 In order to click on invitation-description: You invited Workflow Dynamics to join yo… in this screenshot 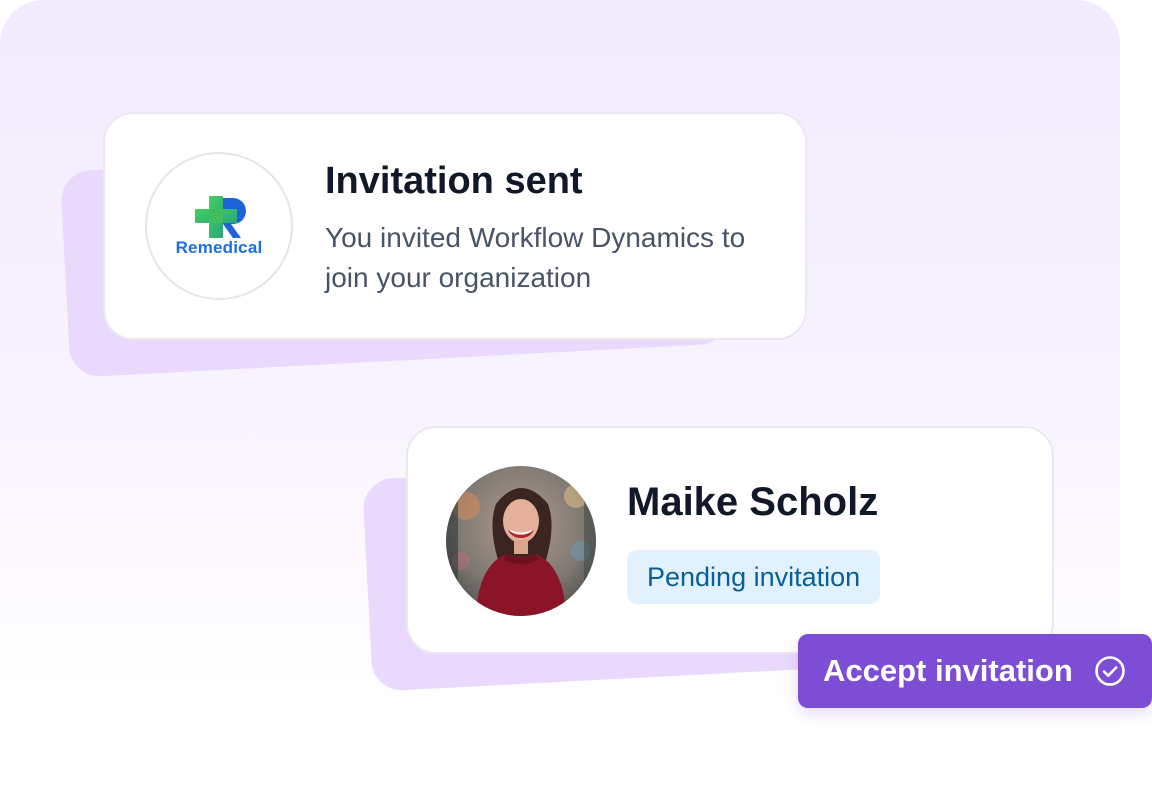, I will do `click(535, 257)`.